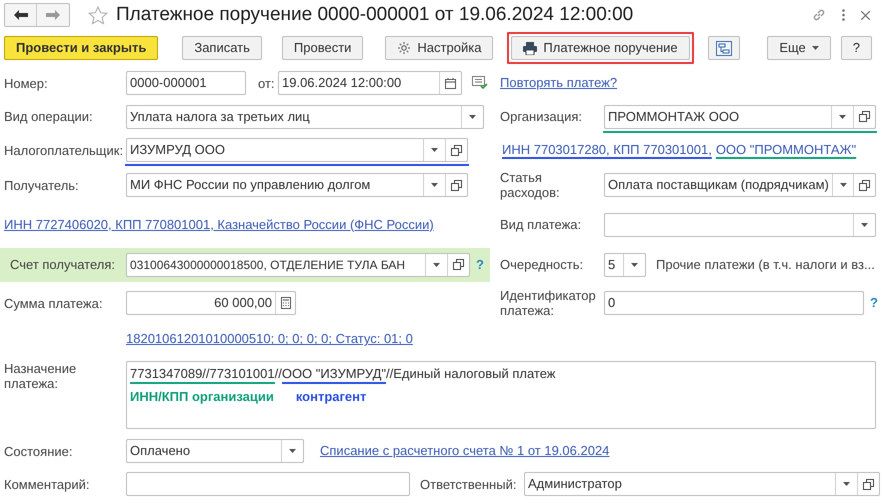 The width and height of the screenshot is (882, 504). I want to click on responsible-field: Администратор, so click(702, 484).